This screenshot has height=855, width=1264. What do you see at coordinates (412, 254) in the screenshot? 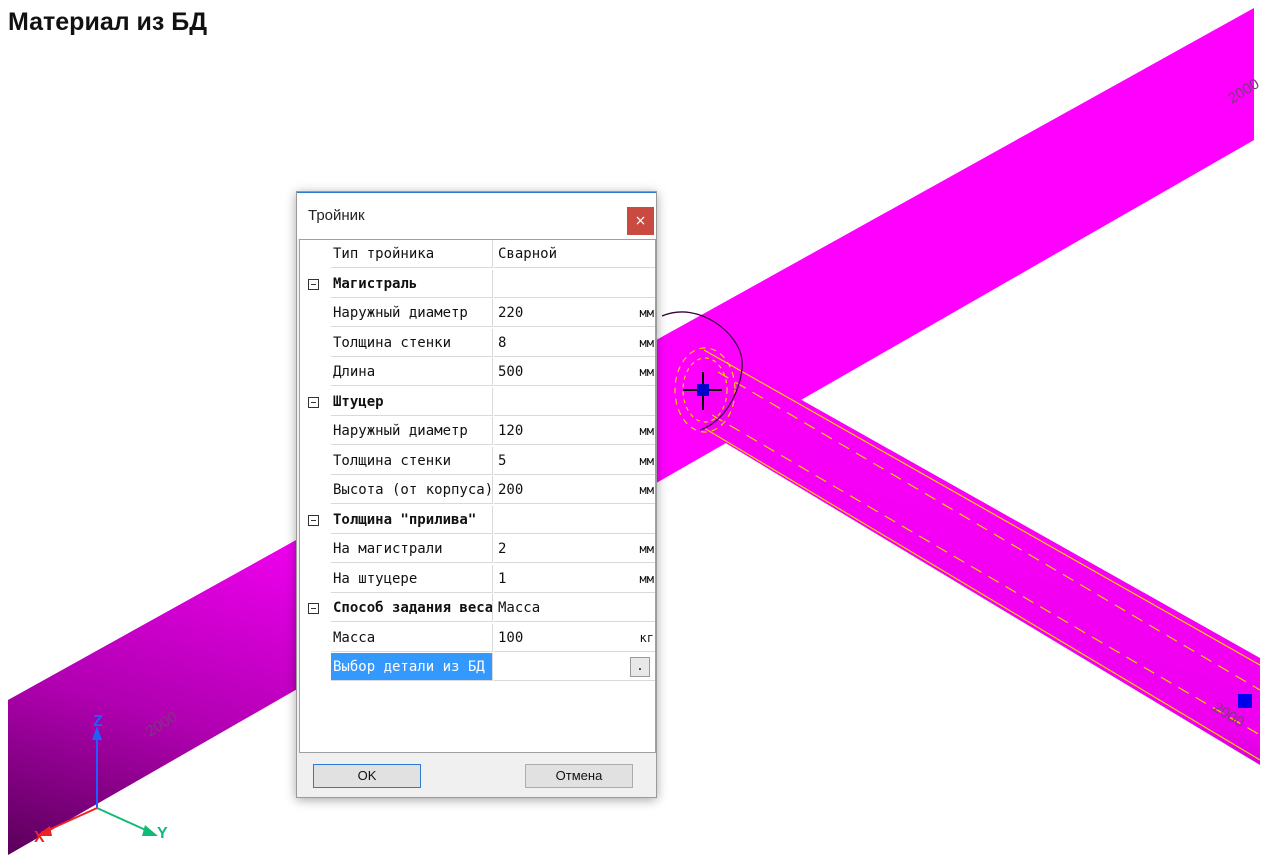
I see `property-name: Тип тройника` at bounding box center [412, 254].